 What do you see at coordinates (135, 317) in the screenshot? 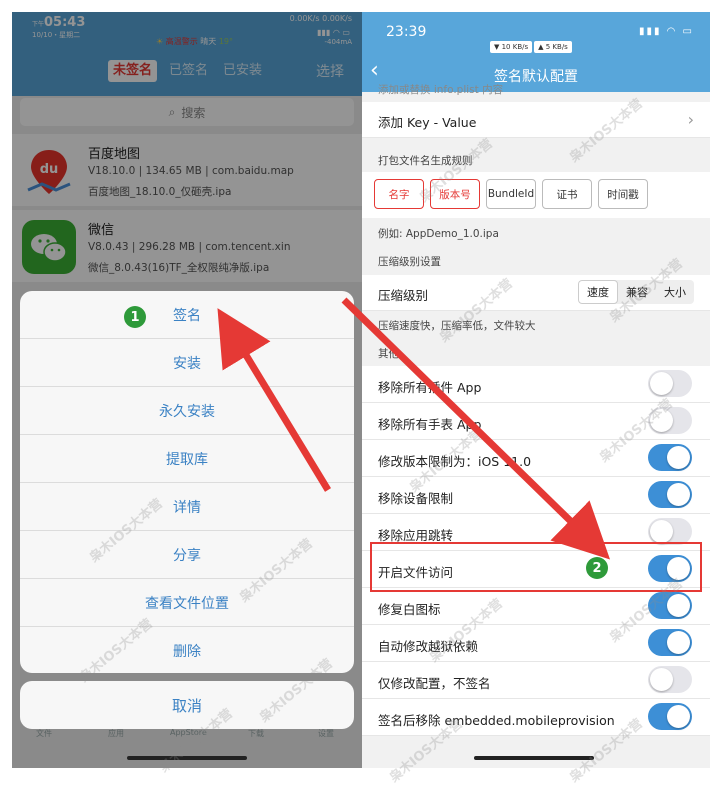
I see `step-badge-1: 1` at bounding box center [135, 317].